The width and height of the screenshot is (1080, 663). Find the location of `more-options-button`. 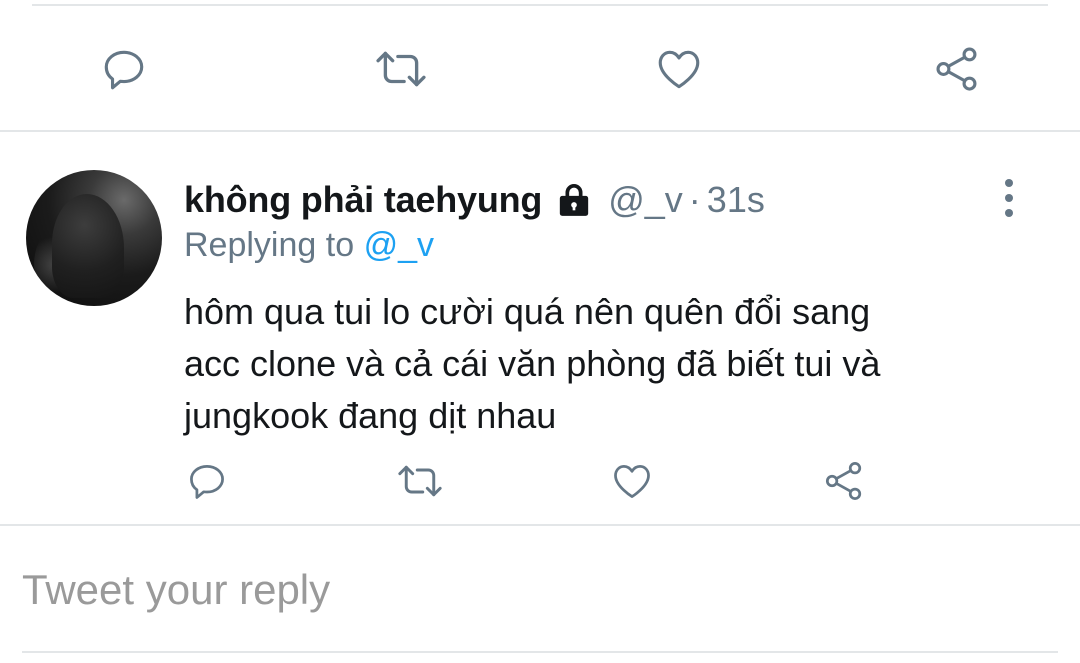

more-options-button is located at coordinates (1009, 198).